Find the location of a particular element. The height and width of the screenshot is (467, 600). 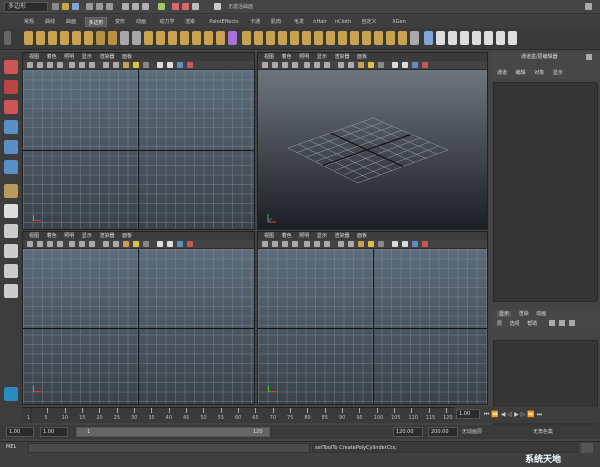

shelf-tab-animation: 动画 is located at coordinates (141, 22).